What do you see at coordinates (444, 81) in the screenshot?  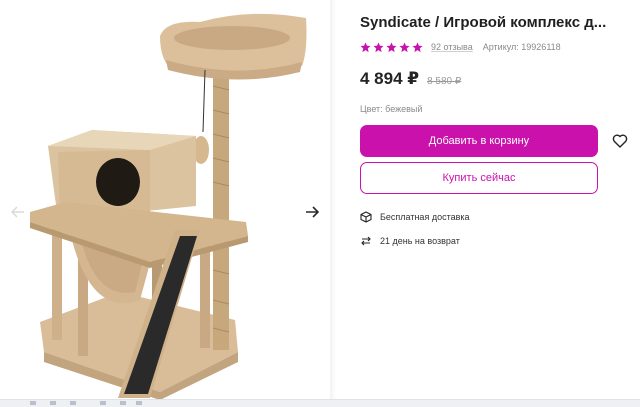 I see `old-price: 8 580 ₽` at bounding box center [444, 81].